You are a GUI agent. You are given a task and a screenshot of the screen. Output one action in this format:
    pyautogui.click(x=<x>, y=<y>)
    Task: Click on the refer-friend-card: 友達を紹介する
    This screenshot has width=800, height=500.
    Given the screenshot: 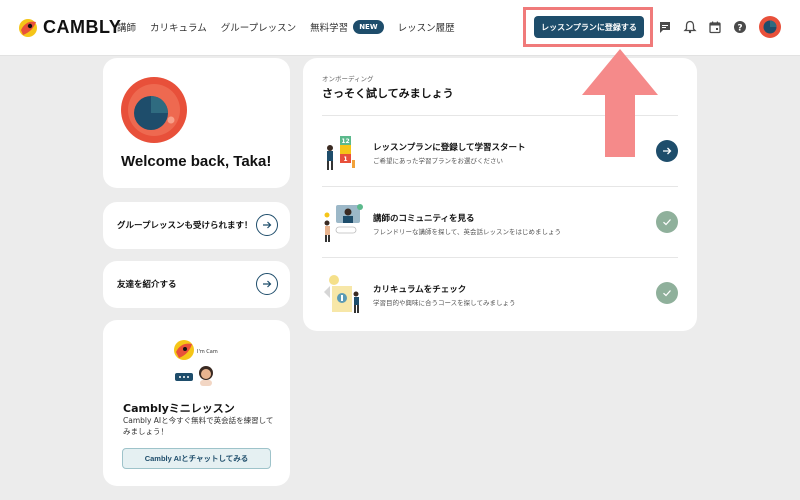 What is the action you would take?
    pyautogui.click(x=196, y=284)
    